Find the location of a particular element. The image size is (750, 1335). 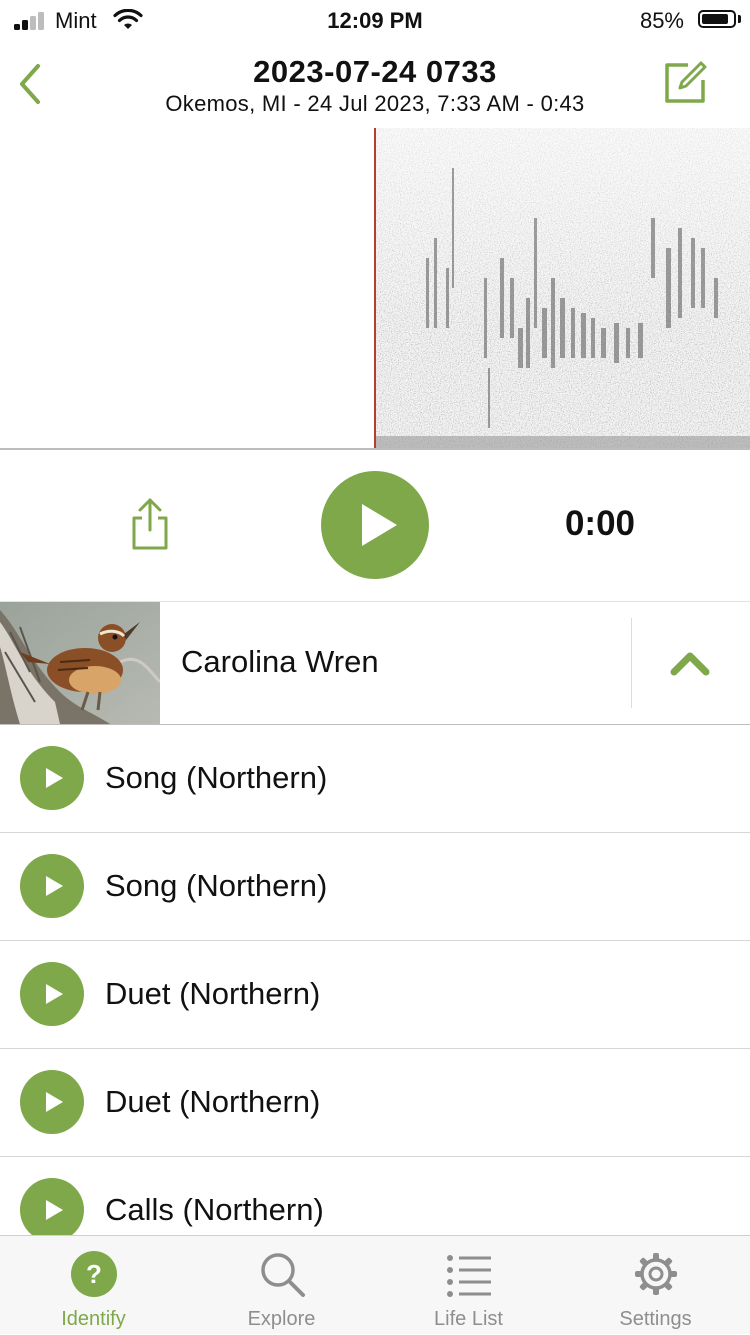

tab-identify: ? Identify is located at coordinates (93, 1285).